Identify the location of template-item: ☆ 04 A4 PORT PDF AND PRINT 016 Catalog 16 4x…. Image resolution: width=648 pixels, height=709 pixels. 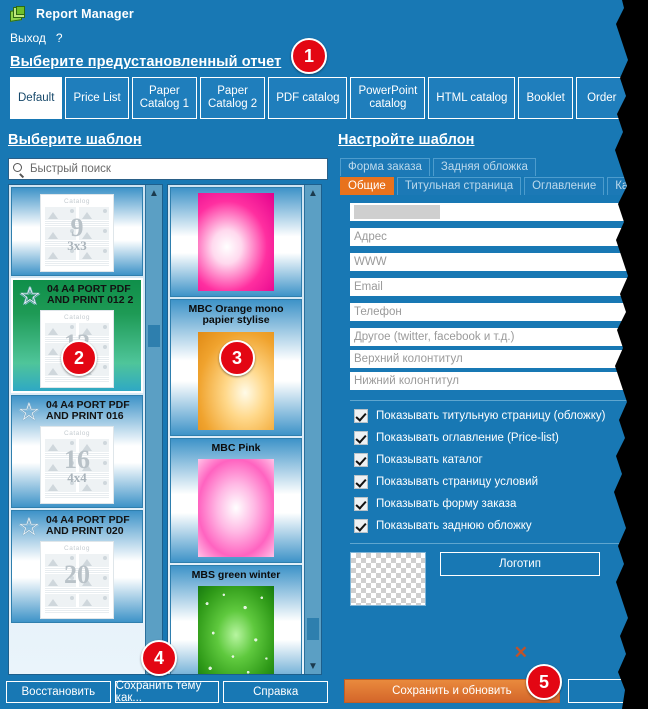
(77, 451).